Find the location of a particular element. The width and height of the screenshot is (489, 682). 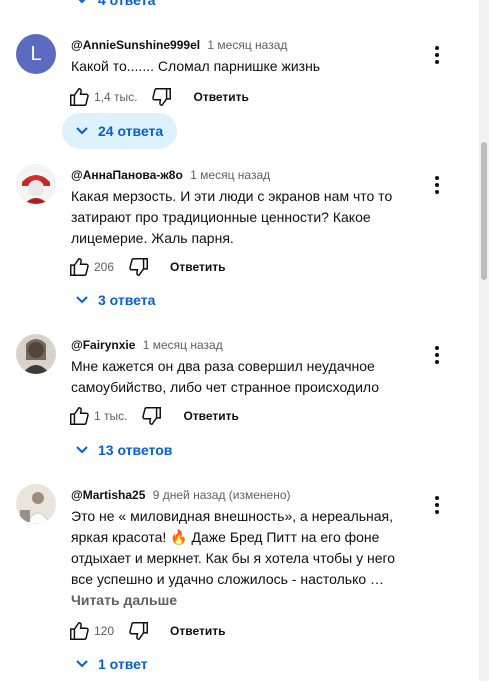

replies-count: 24 ответа is located at coordinates (131, 131).